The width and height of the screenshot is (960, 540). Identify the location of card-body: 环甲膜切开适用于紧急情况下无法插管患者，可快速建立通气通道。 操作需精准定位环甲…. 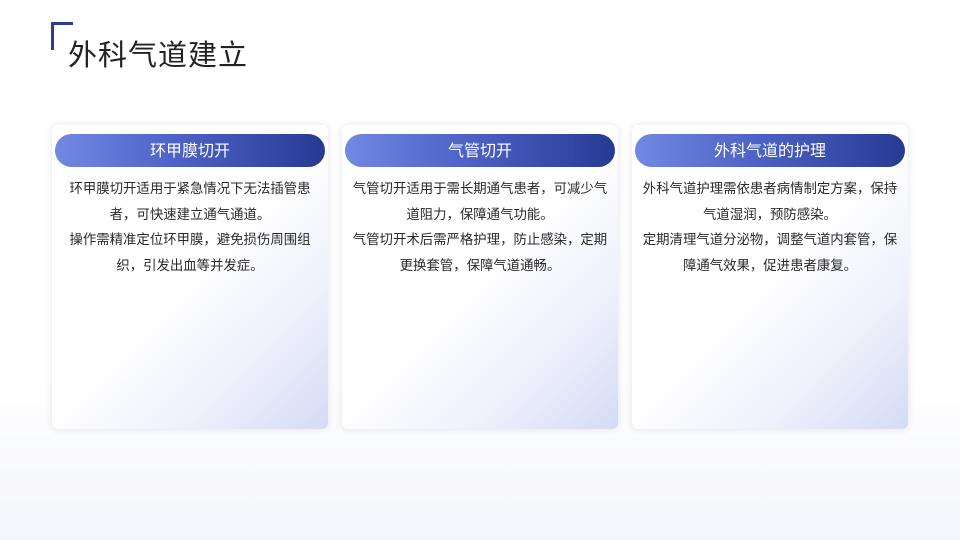
(190, 228).